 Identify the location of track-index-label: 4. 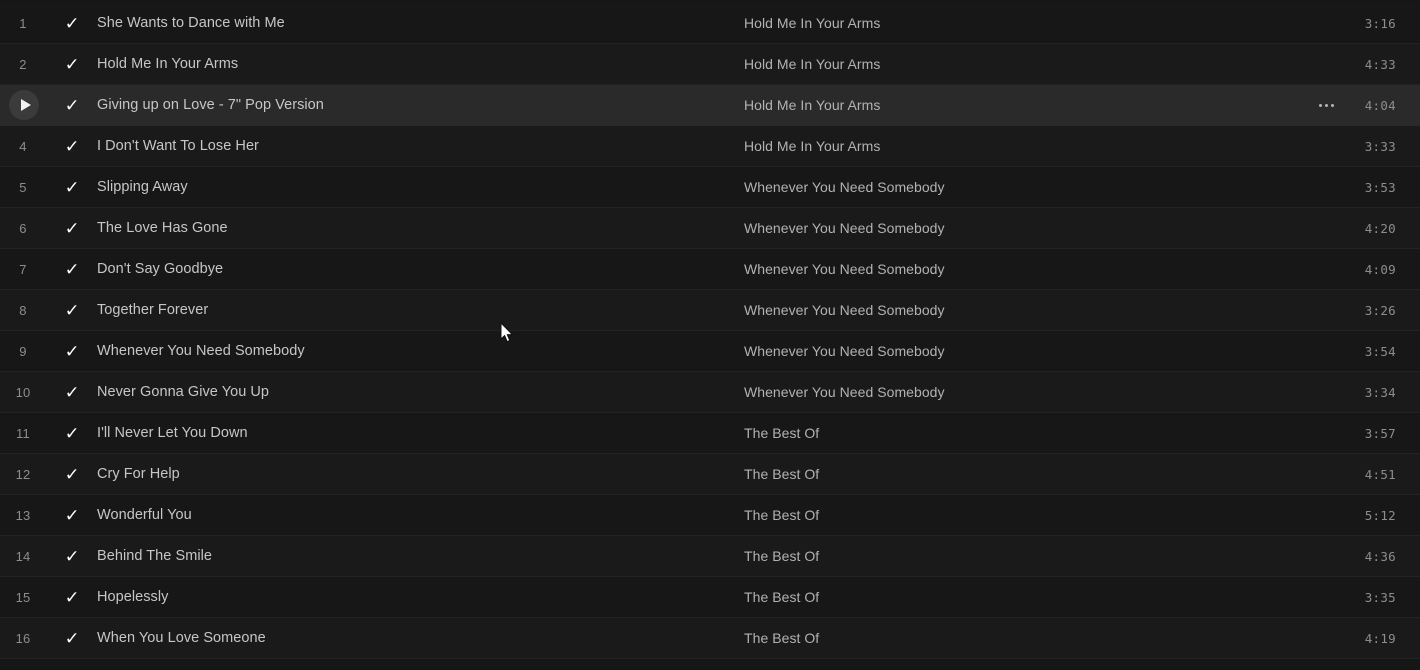
(23, 146).